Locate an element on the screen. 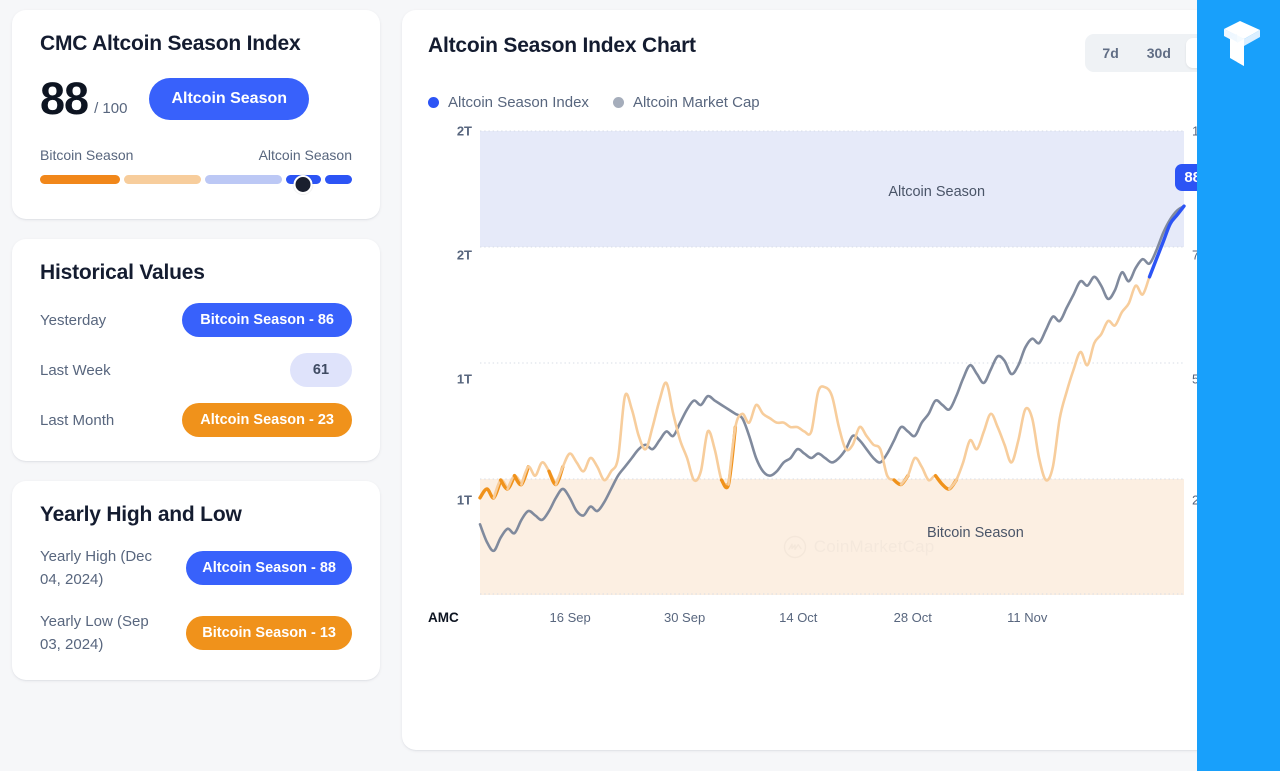 The height and width of the screenshot is (771, 1280). index-score-value: 88 is located at coordinates (64, 98).